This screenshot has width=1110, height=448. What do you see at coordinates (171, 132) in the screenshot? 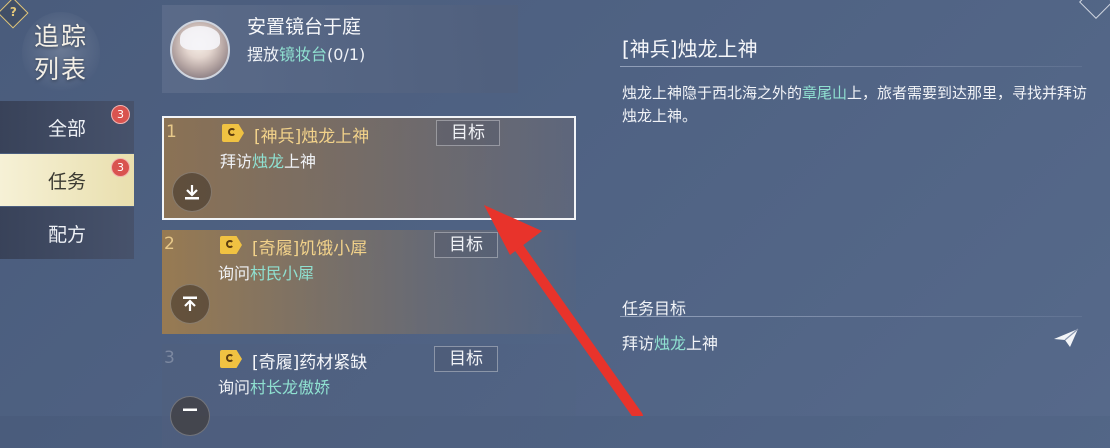
I see `quest-number: 1` at bounding box center [171, 132].